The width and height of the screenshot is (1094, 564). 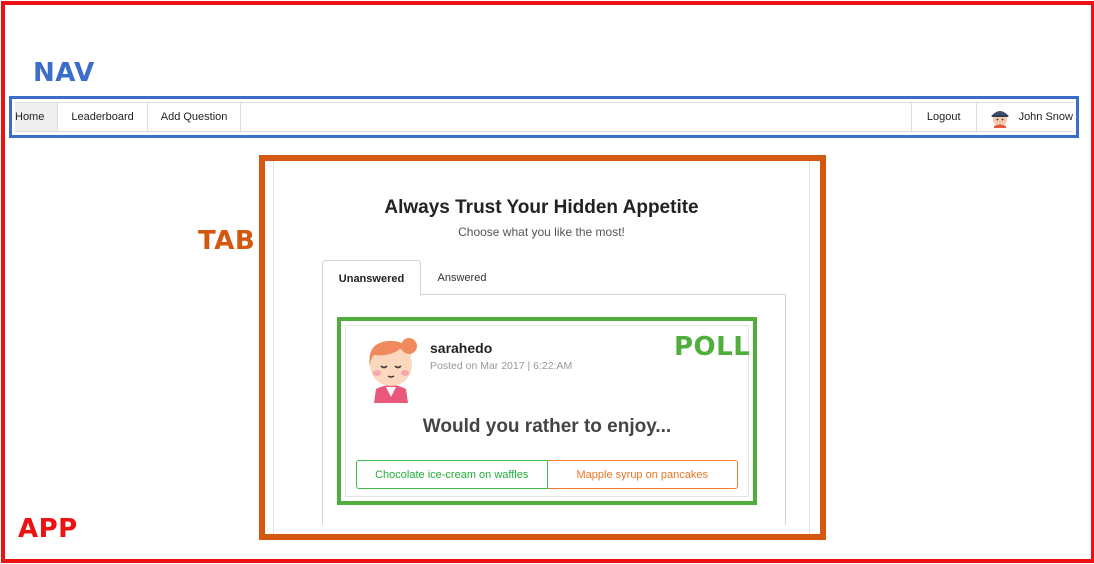 What do you see at coordinates (30, 117) in the screenshot?
I see `nav-item-home-label: Home` at bounding box center [30, 117].